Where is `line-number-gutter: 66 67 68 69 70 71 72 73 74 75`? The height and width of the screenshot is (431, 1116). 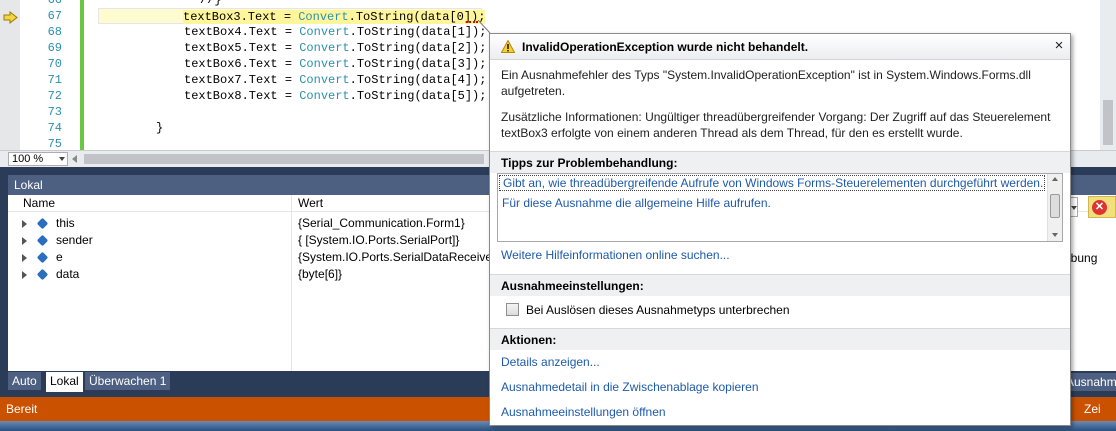
line-number-gutter: 66 67 68 69 70 71 72 73 74 75 is located at coordinates (49, 75).